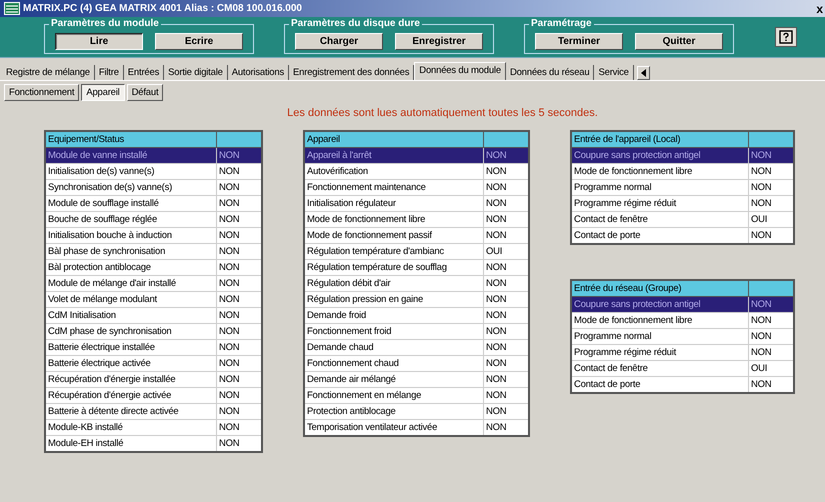 This screenshot has height=502, width=825. What do you see at coordinates (394, 348) in the screenshot?
I see `table-cell: Demande chaud` at bounding box center [394, 348].